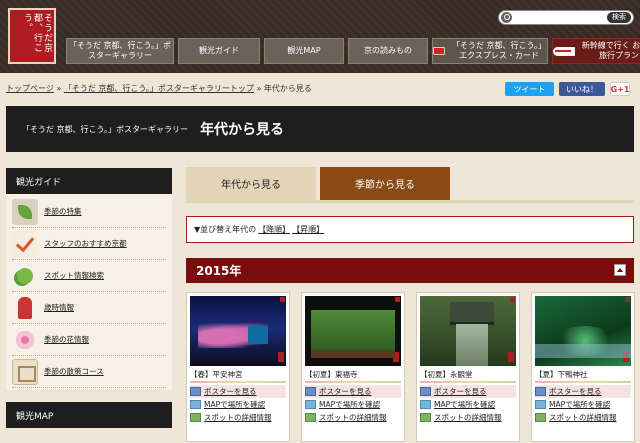  What do you see at coordinates (385, 183) in the screenshot?
I see `tab-by-season: 季節から見る` at bounding box center [385, 183].